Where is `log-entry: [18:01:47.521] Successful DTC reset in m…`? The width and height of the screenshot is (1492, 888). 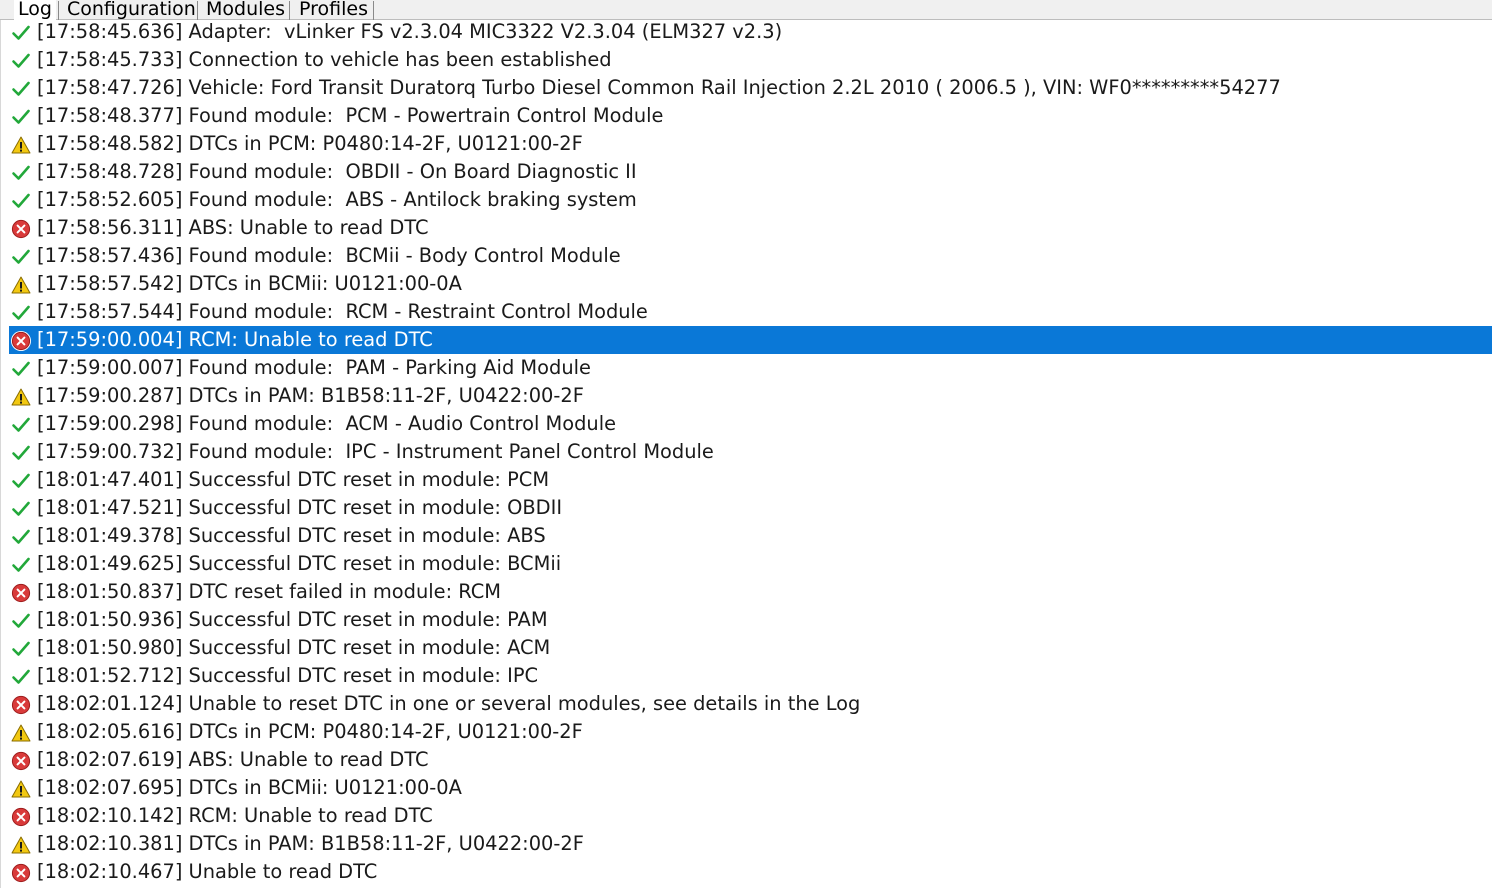
log-entry: [18:01:47.521] Successful DTC reset in m… is located at coordinates (750, 508).